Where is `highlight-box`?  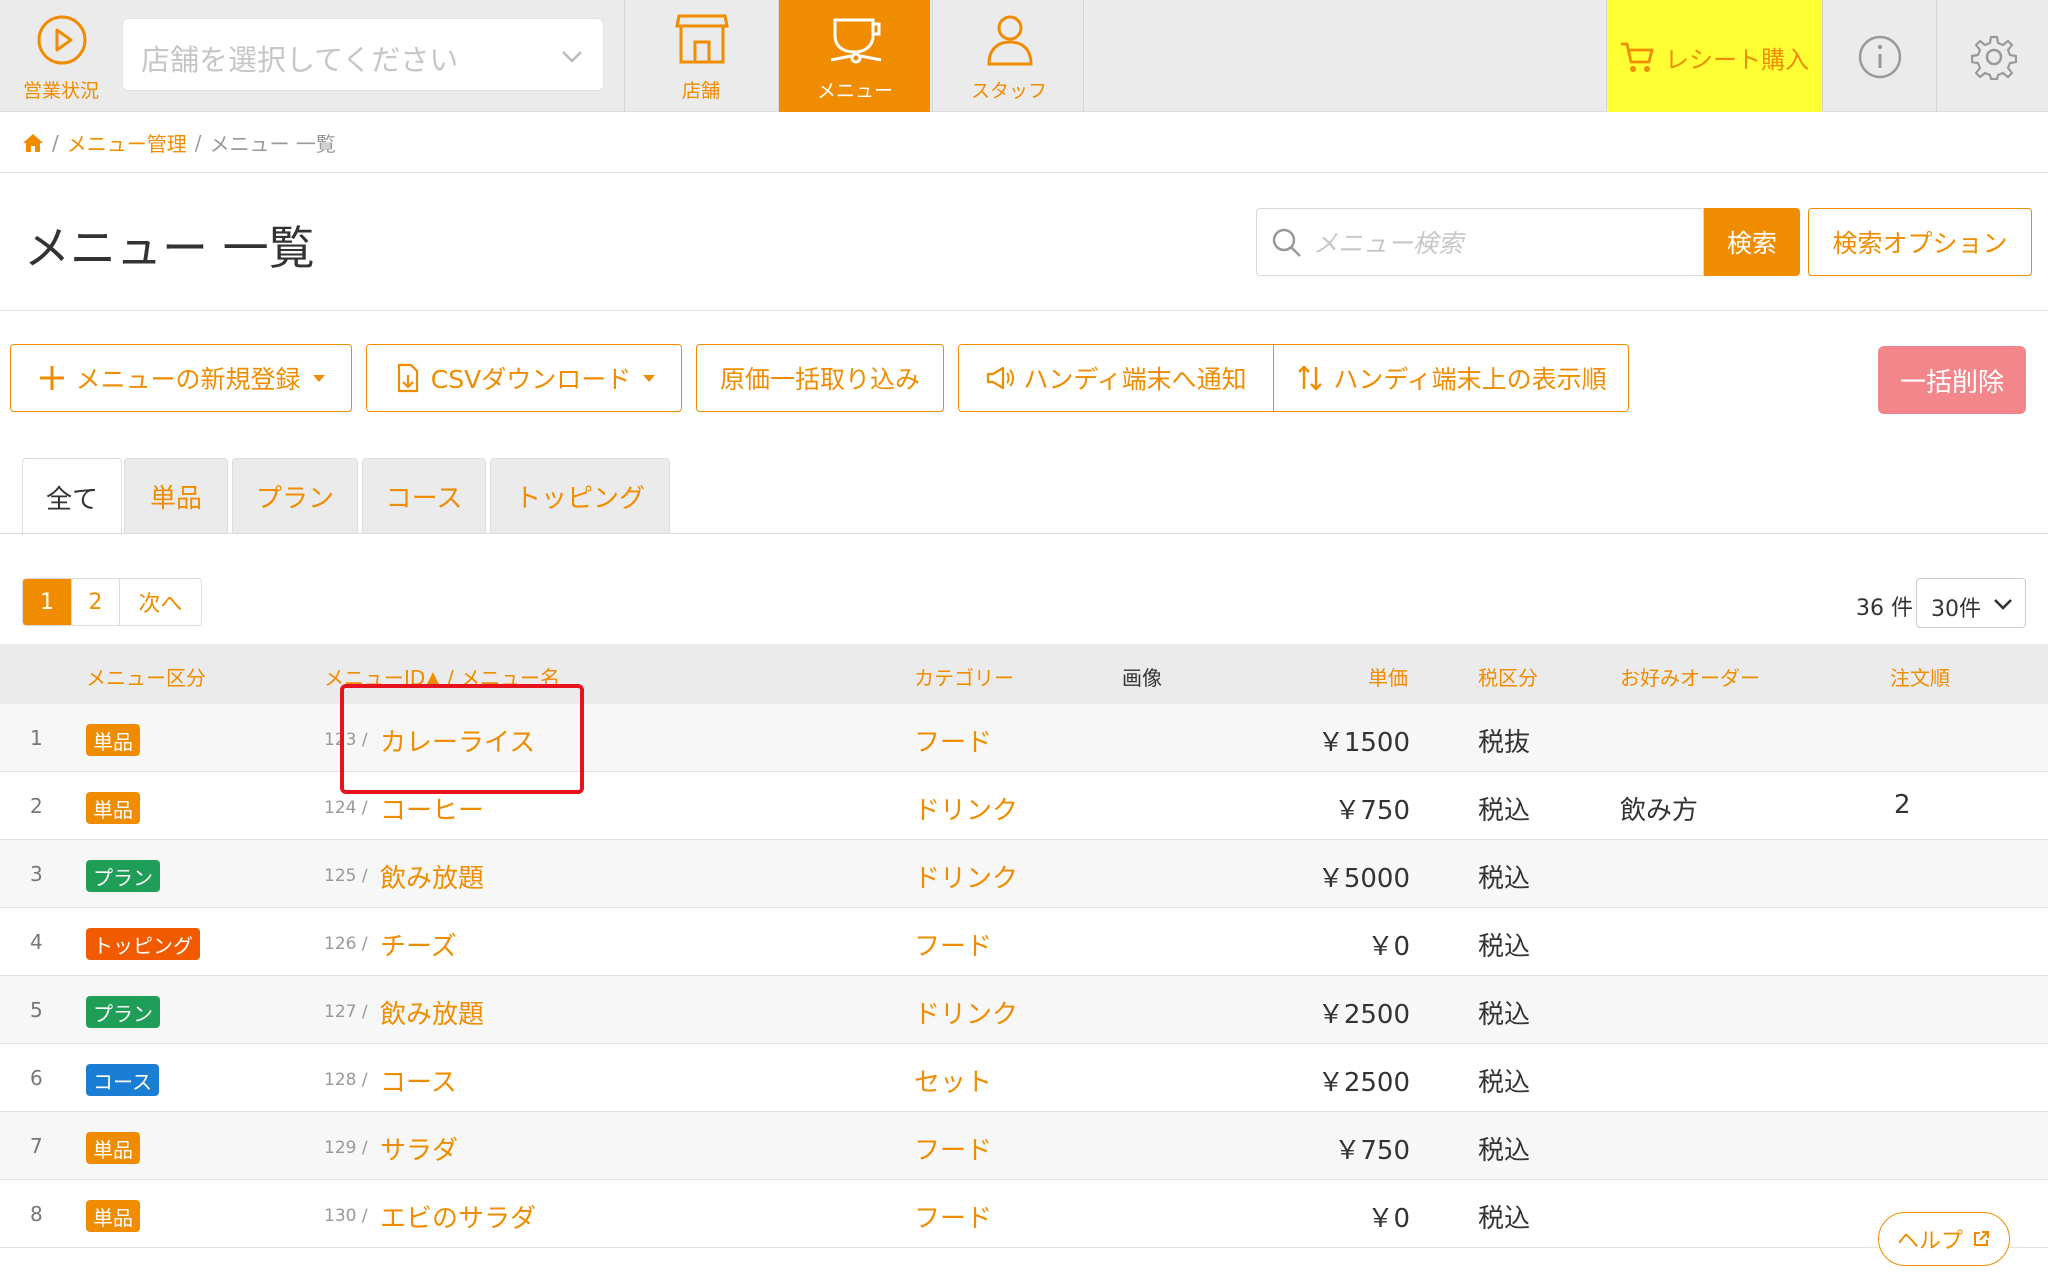 highlight-box is located at coordinates (462, 739).